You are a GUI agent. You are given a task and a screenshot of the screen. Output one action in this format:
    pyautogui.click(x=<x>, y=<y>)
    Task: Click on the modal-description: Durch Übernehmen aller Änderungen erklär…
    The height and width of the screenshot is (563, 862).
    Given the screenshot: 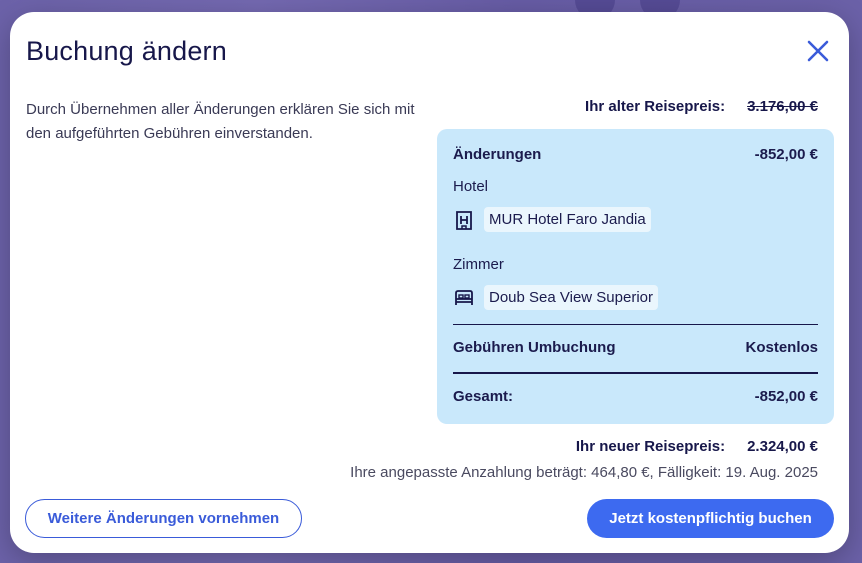 What is the action you would take?
    pyautogui.click(x=220, y=121)
    